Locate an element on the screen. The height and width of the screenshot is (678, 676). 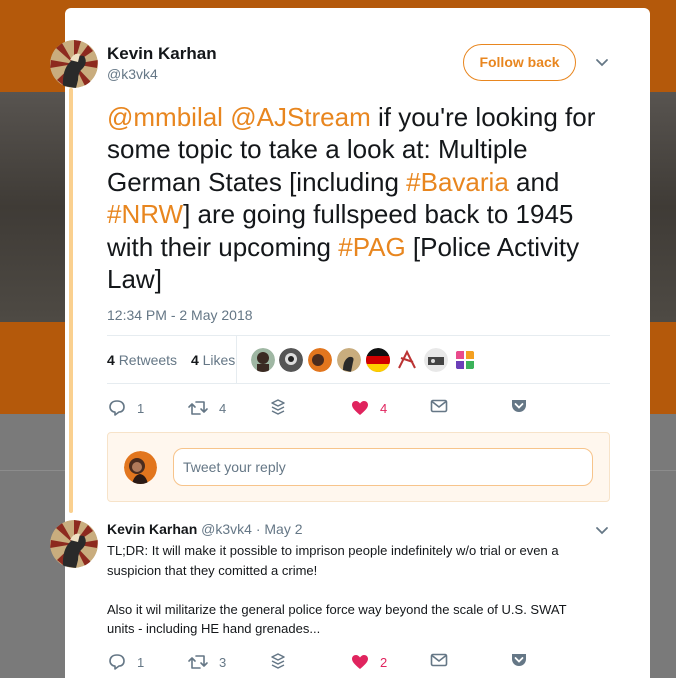
tweet-stats: 4 Retweets 4 Likes is located at coordinates (176, 360).